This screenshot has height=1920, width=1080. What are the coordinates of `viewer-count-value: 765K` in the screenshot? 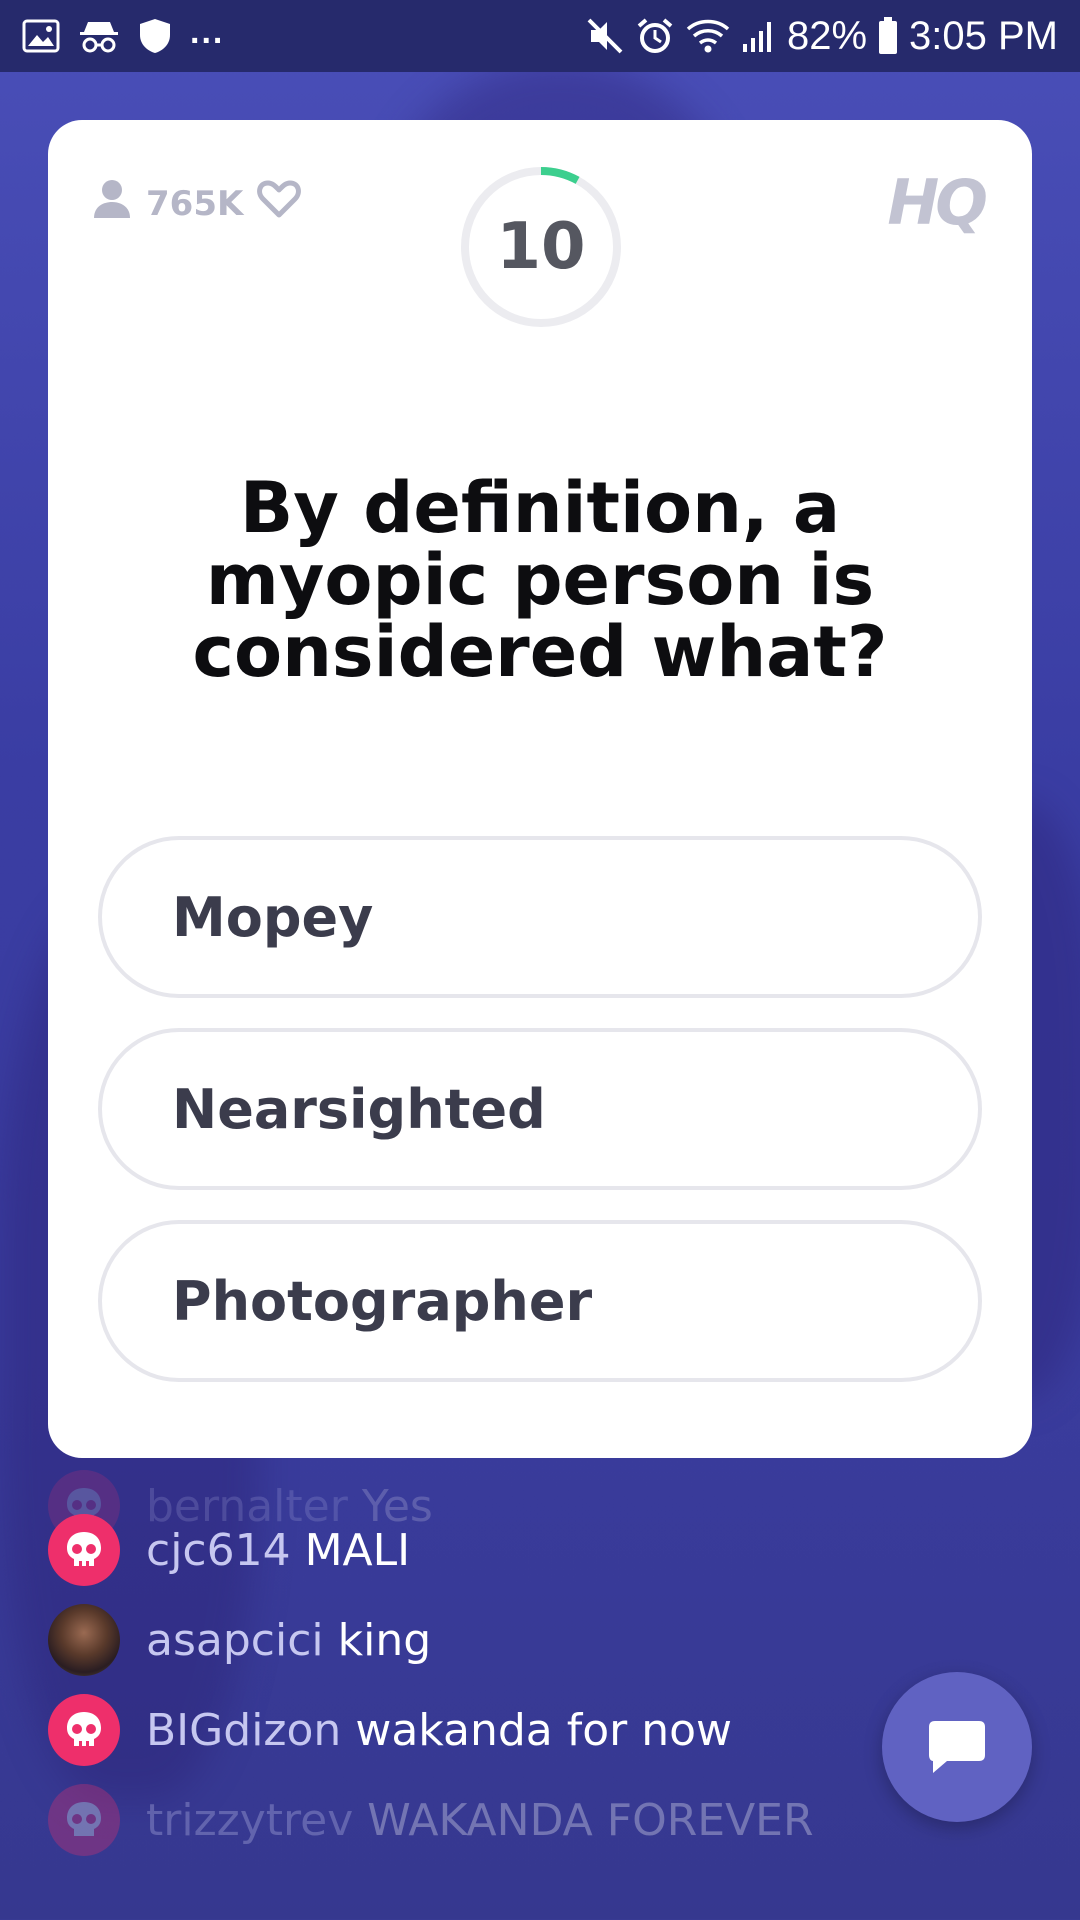 It's located at (195, 203).